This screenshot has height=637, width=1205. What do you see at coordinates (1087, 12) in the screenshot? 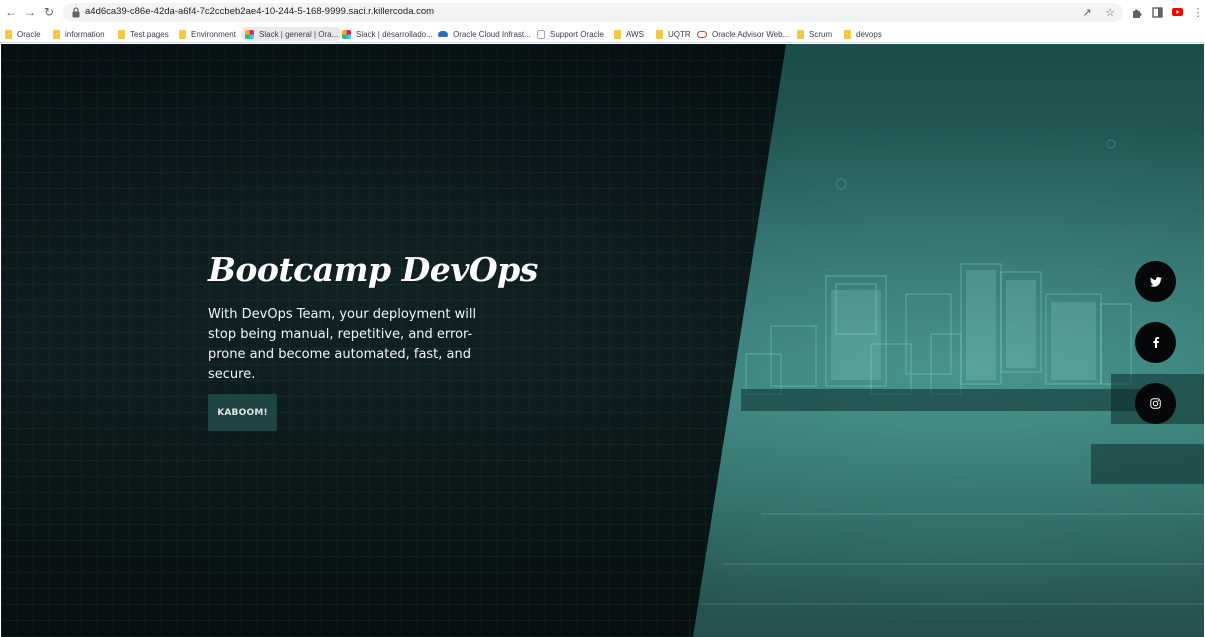
I see `share-icon: ↗` at bounding box center [1087, 12].